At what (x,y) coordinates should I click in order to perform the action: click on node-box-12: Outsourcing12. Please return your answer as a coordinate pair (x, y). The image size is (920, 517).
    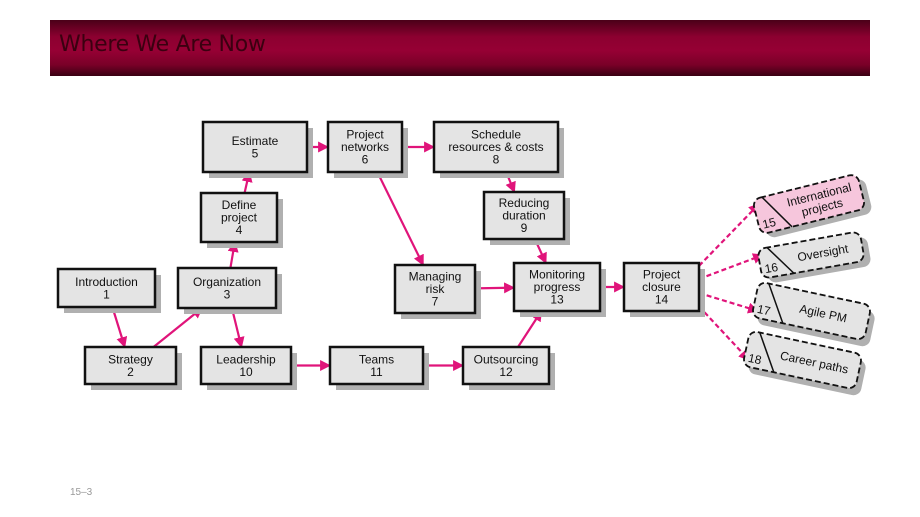
    Looking at the image, I should click on (508, 367).